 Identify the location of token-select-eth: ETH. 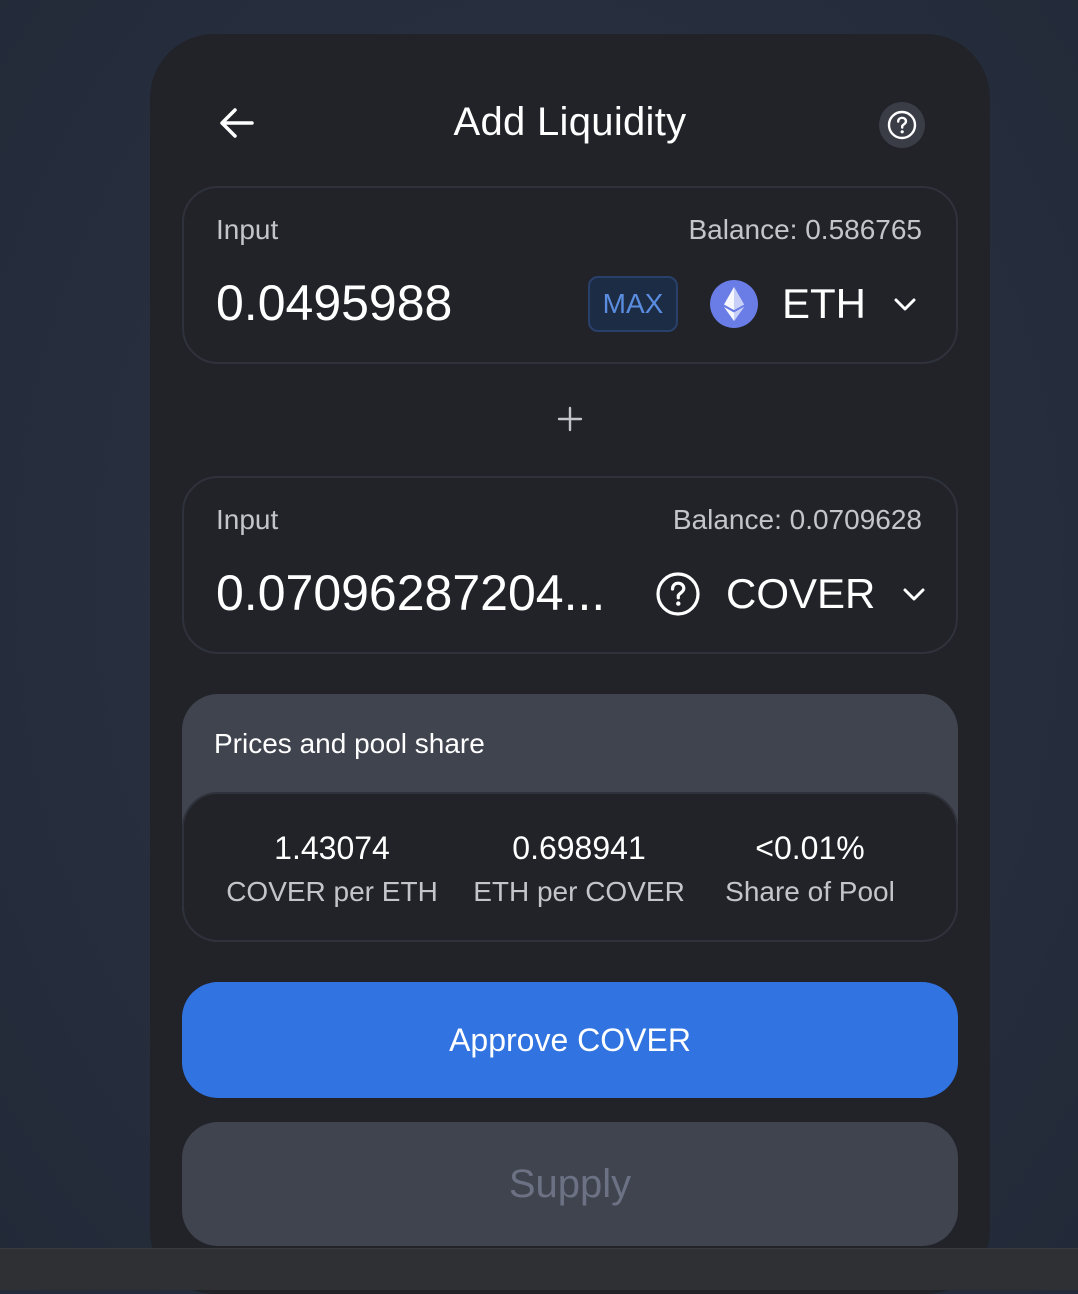
(815, 304).